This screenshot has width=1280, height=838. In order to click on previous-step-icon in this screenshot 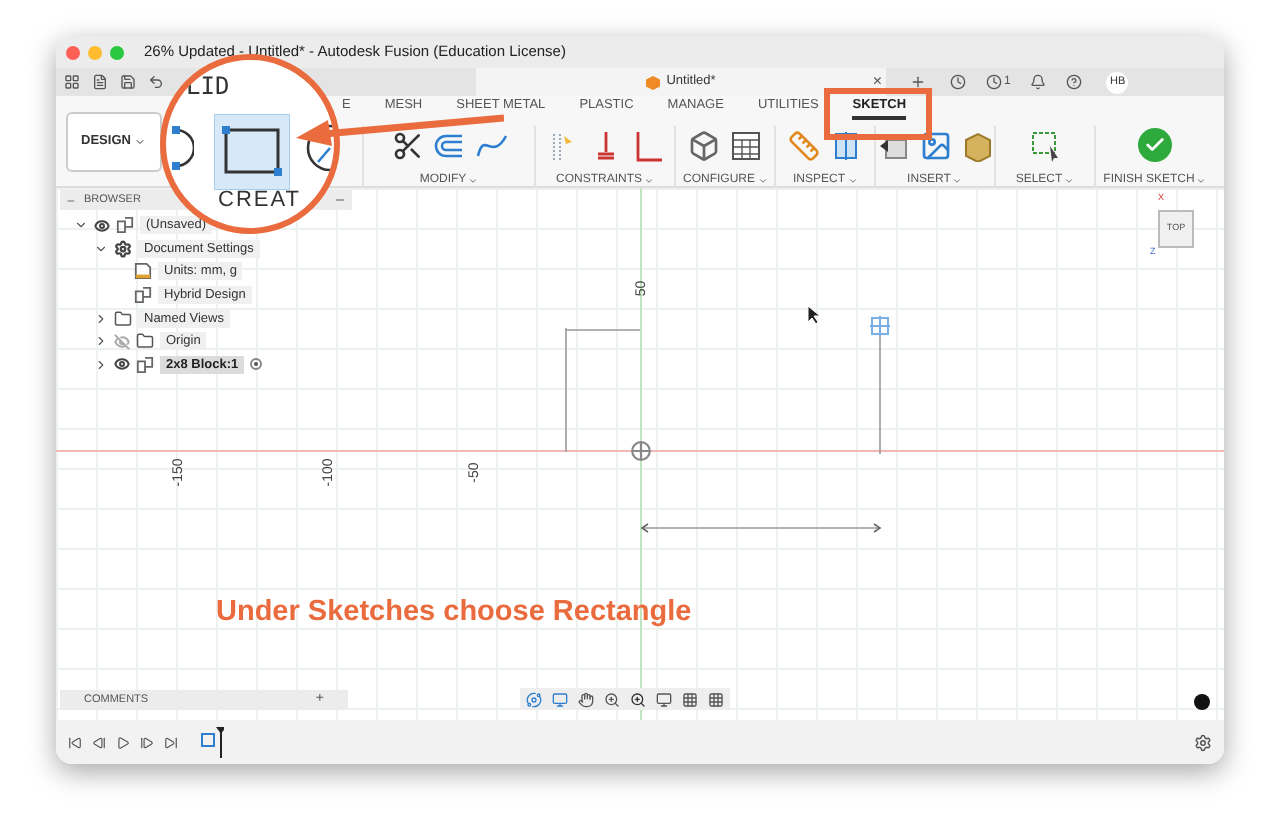, I will do `click(99, 742)`.